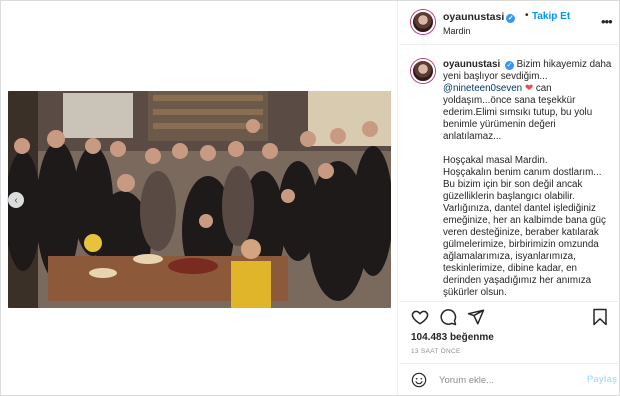 Image resolution: width=620 pixels, height=396 pixels. What do you see at coordinates (436, 351) in the screenshot?
I see `post-timestamp: 13 SAAT ÖNCE` at bounding box center [436, 351].